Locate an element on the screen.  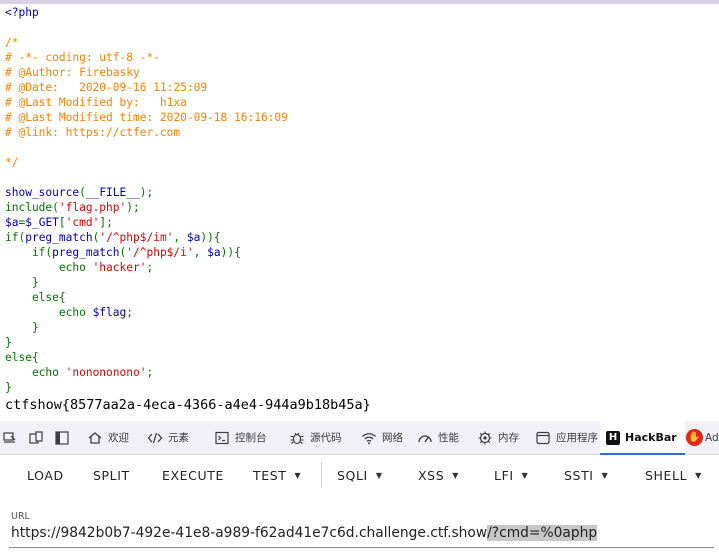
toolbar-divider is located at coordinates (321, 475).